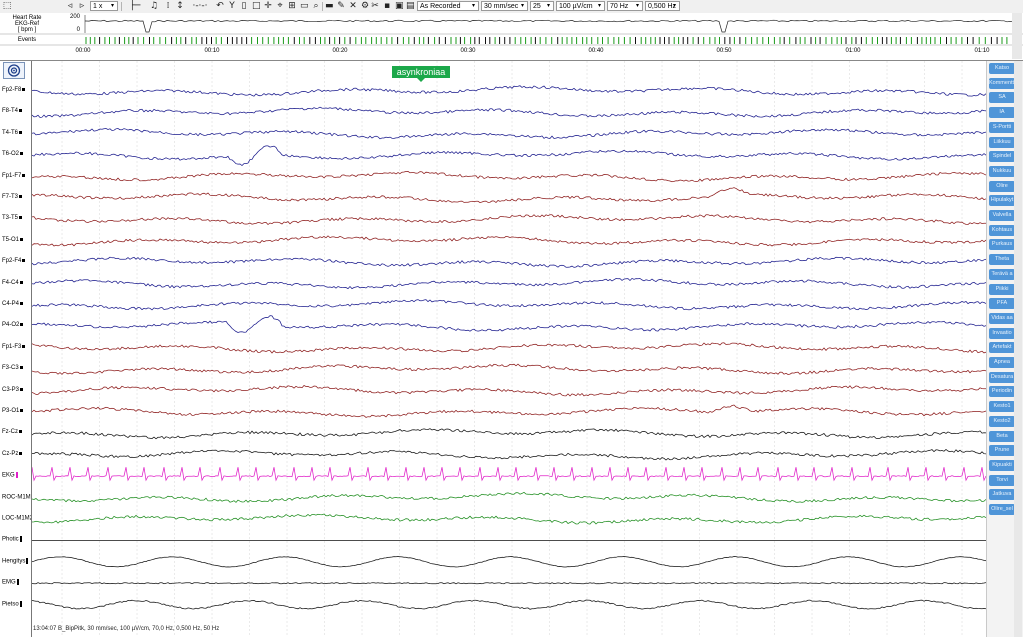 This screenshot has height=639, width=1023. I want to click on marker-button: Vidas aa, so click(1002, 318).